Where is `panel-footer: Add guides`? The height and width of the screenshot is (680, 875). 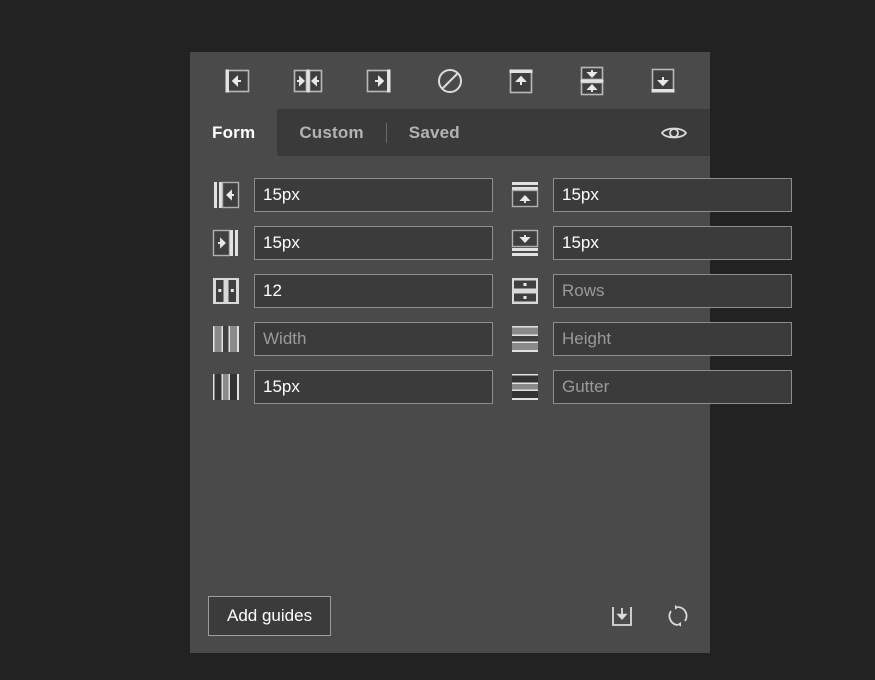
panel-footer: Add guides is located at coordinates (450, 616).